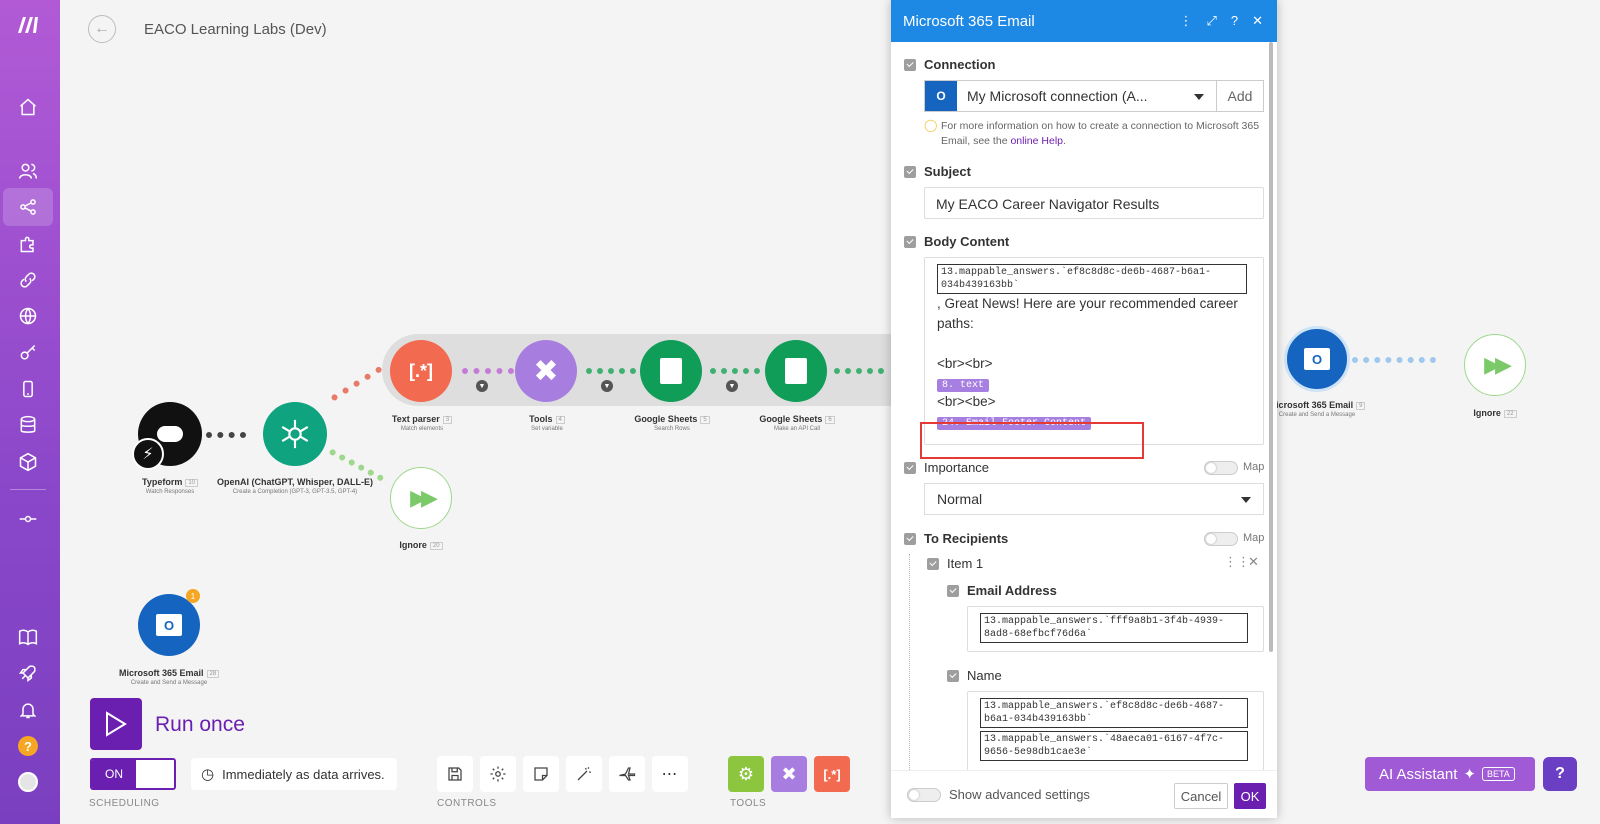  I want to click on connector, so click(226, 435).